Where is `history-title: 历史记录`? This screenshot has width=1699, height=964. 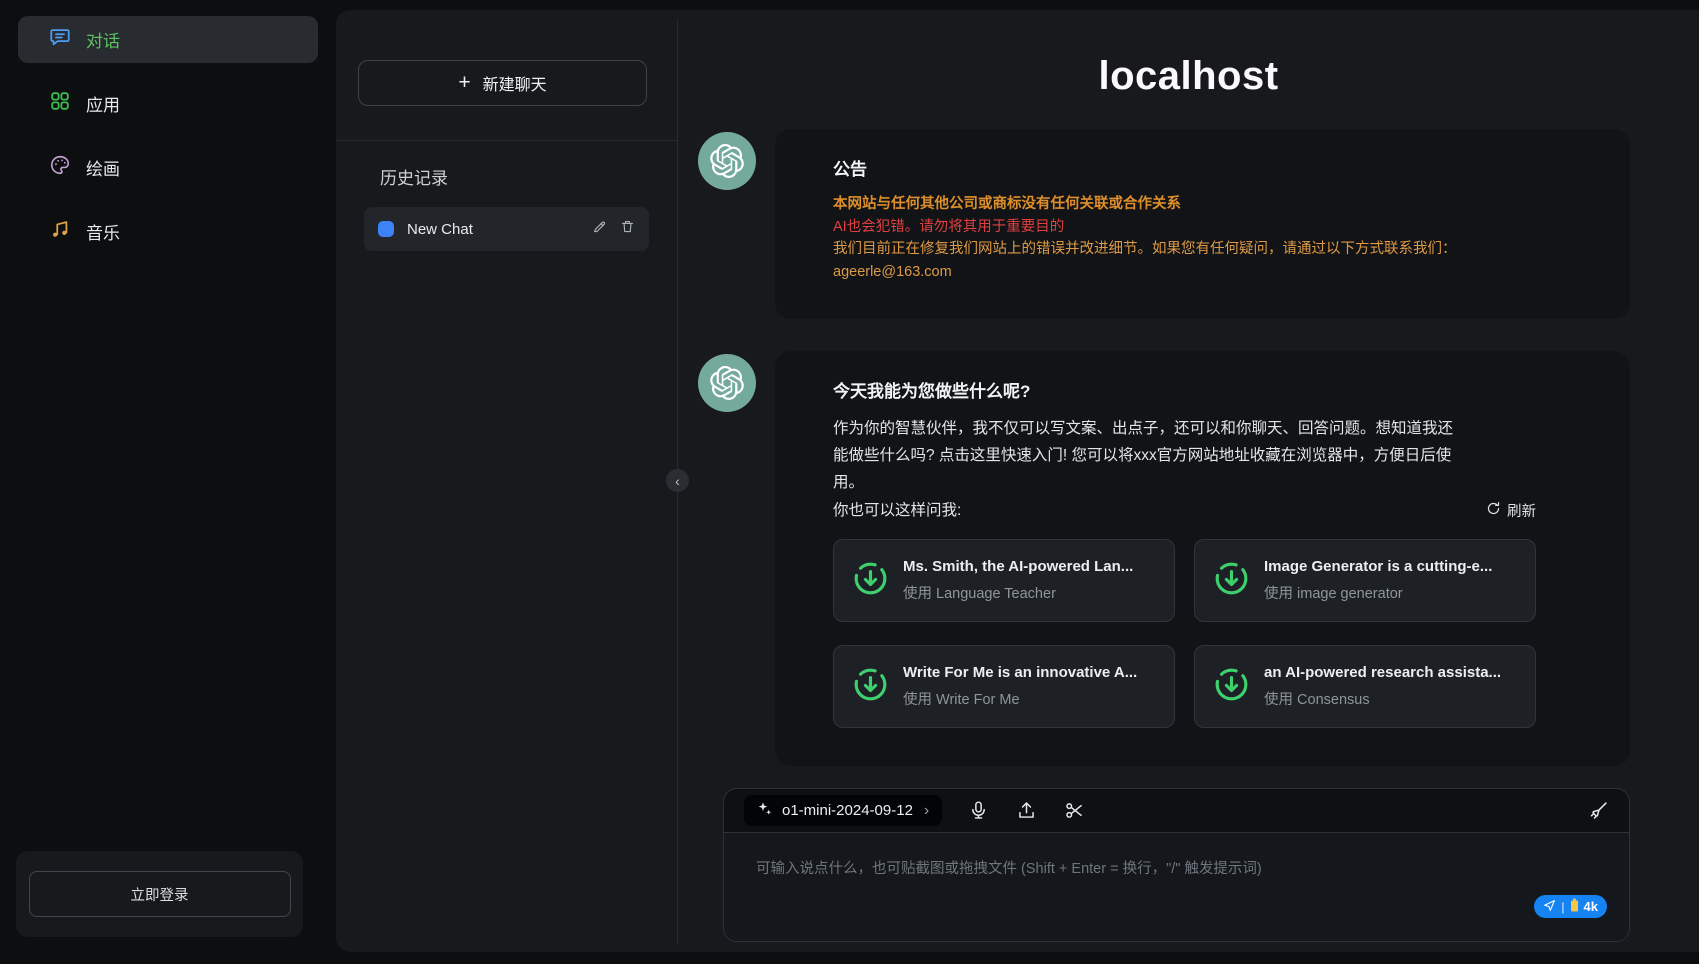
history-title: 历史记录 is located at coordinates (414, 178).